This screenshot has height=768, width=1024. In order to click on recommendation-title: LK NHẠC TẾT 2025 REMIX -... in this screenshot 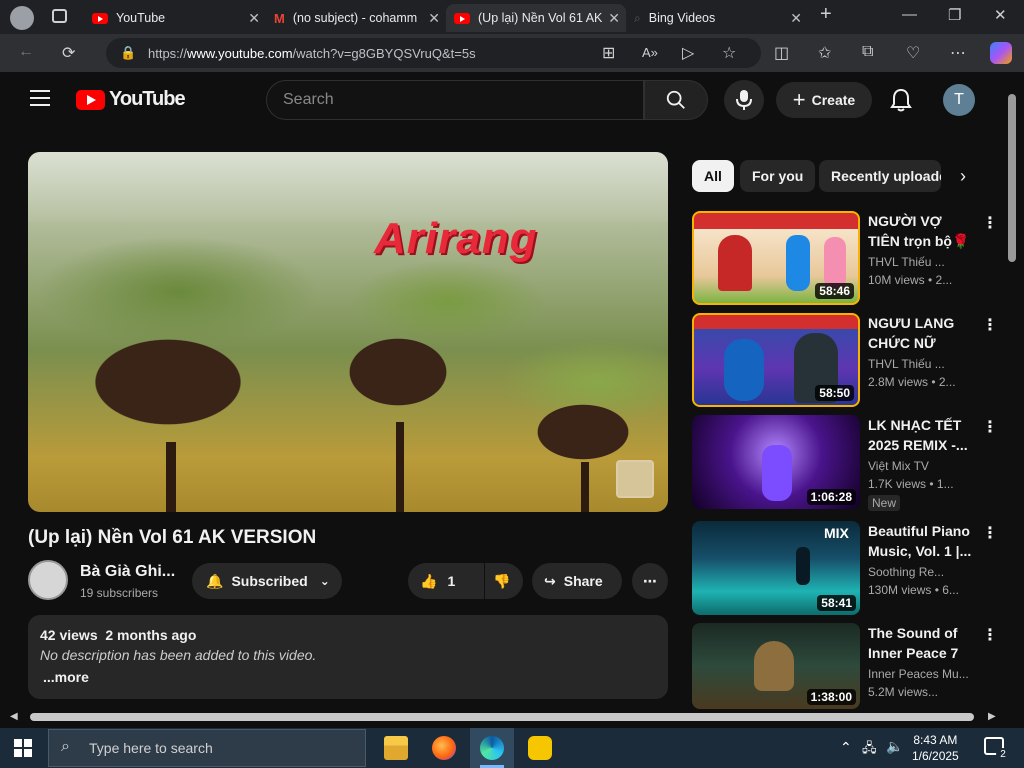, I will do `click(920, 435)`.